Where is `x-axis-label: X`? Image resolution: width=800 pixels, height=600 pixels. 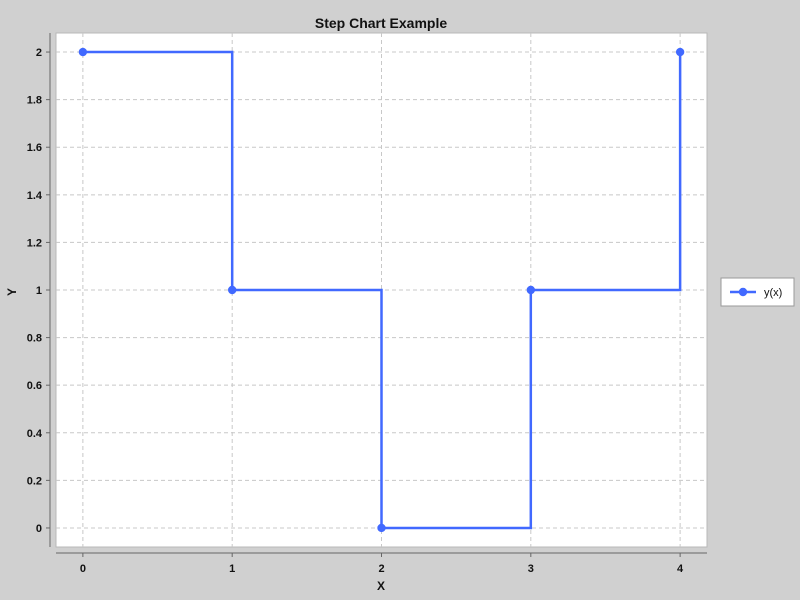 x-axis-label: X is located at coordinates (381, 586).